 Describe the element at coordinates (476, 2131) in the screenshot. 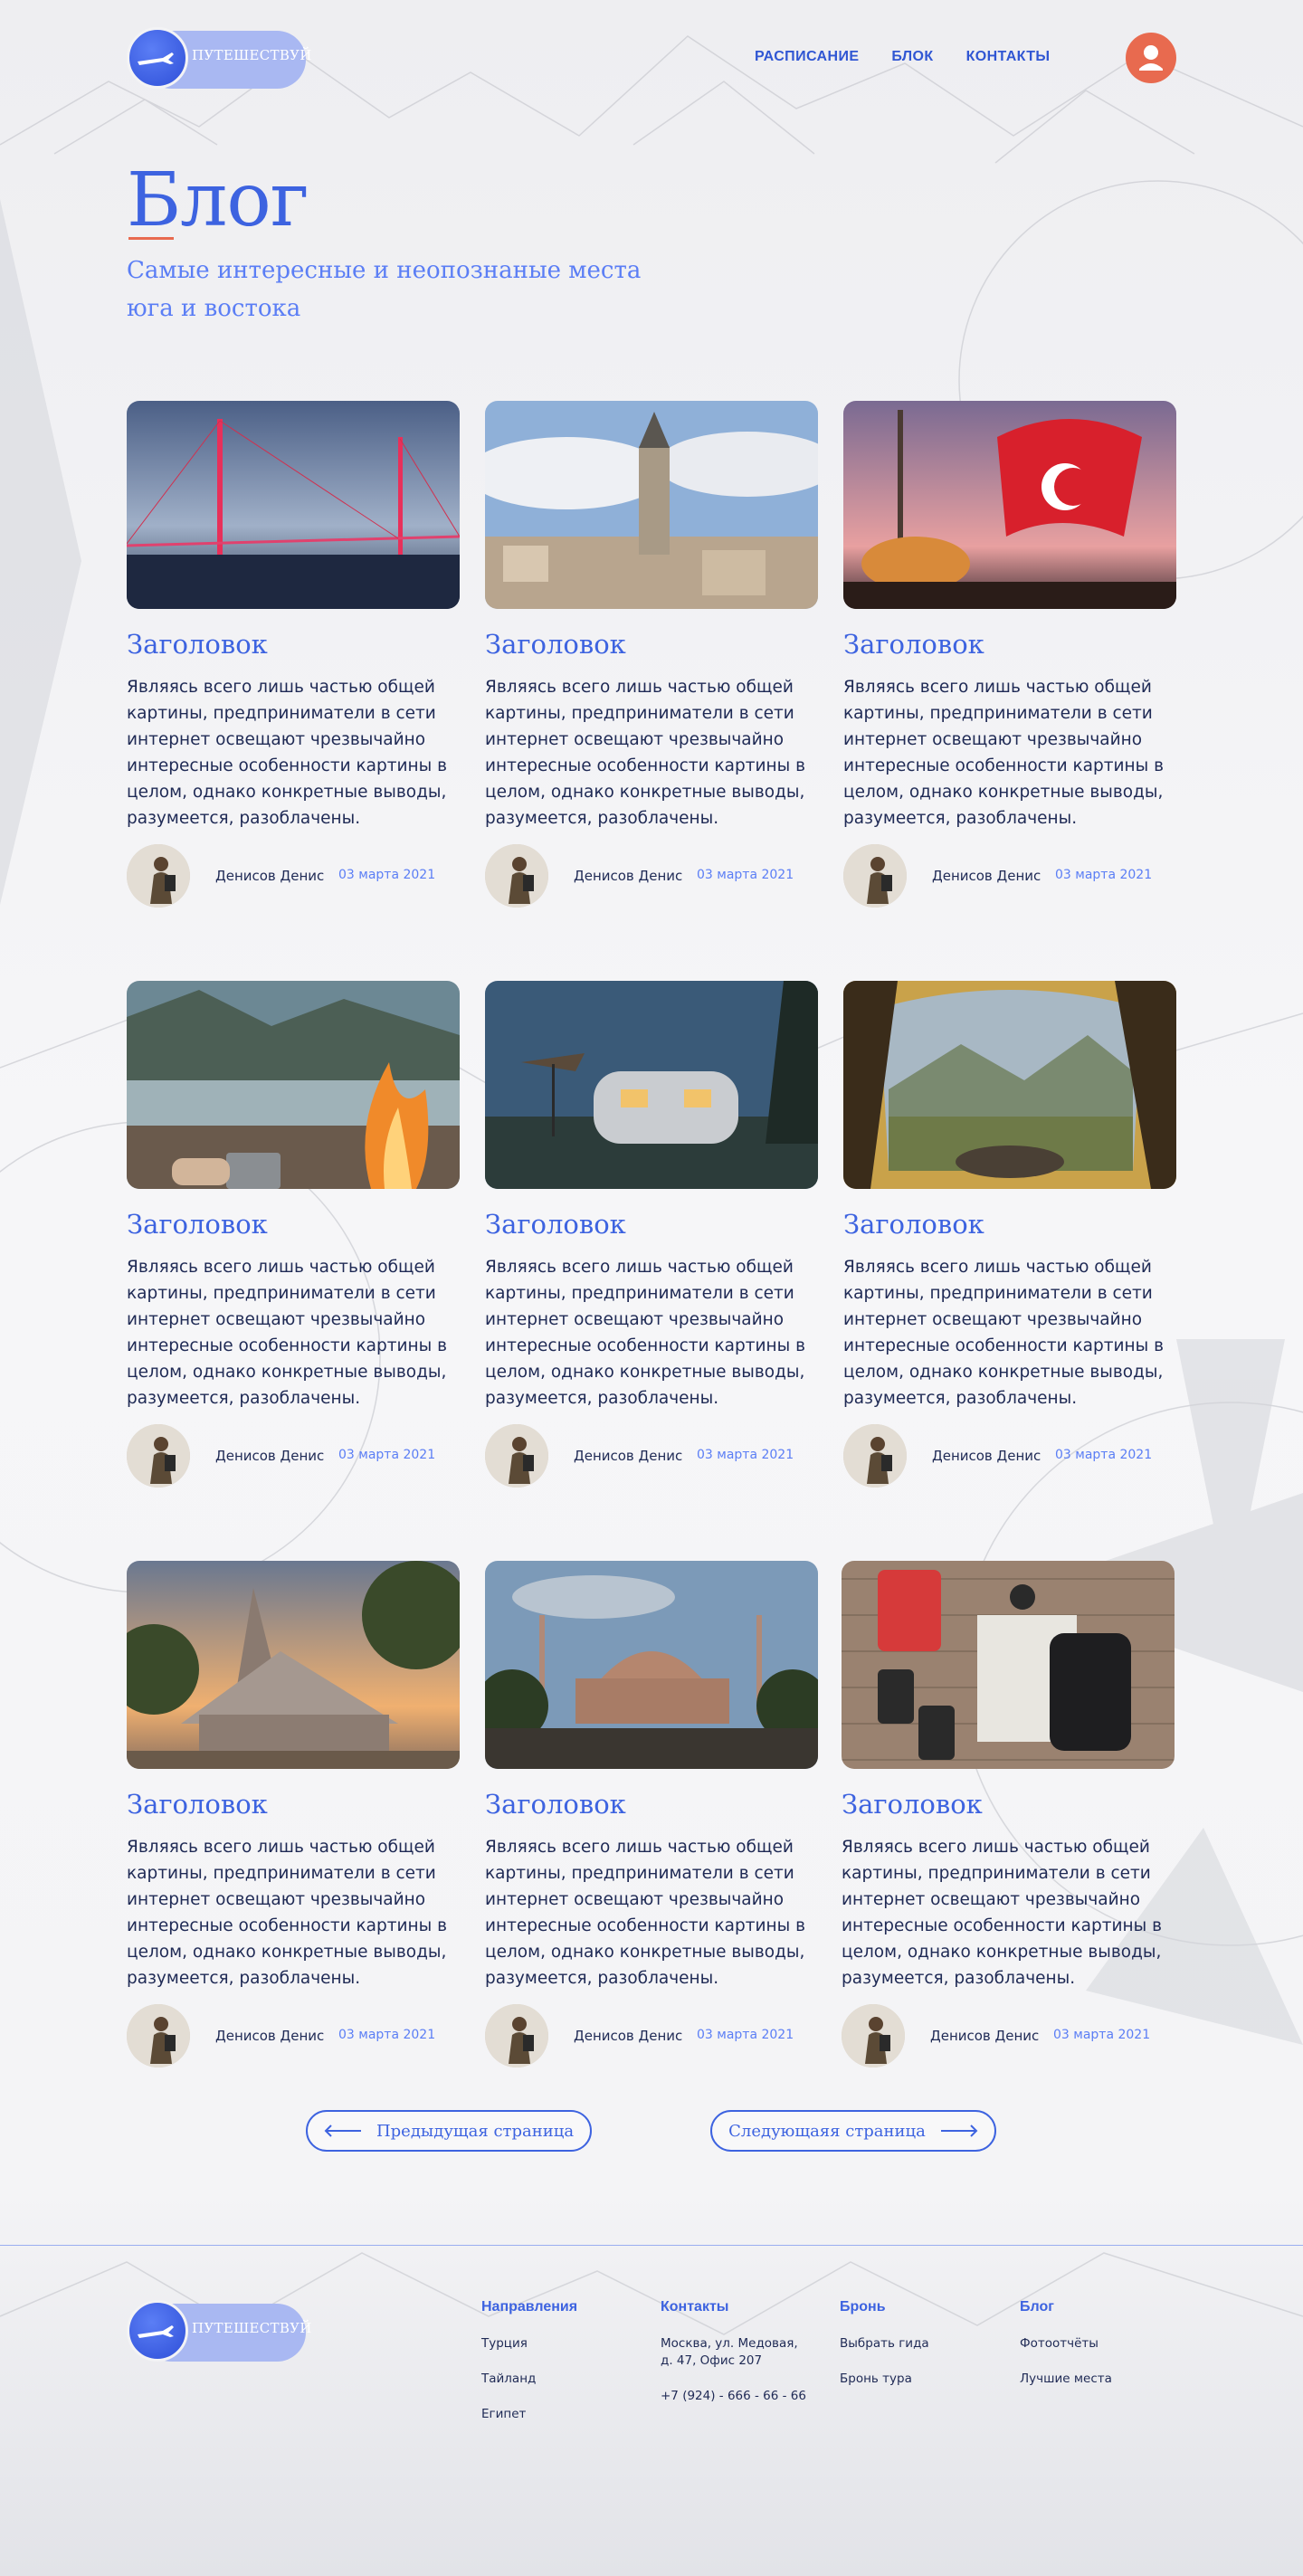

I see `prev-page-label: Предыдущая страница` at that location.